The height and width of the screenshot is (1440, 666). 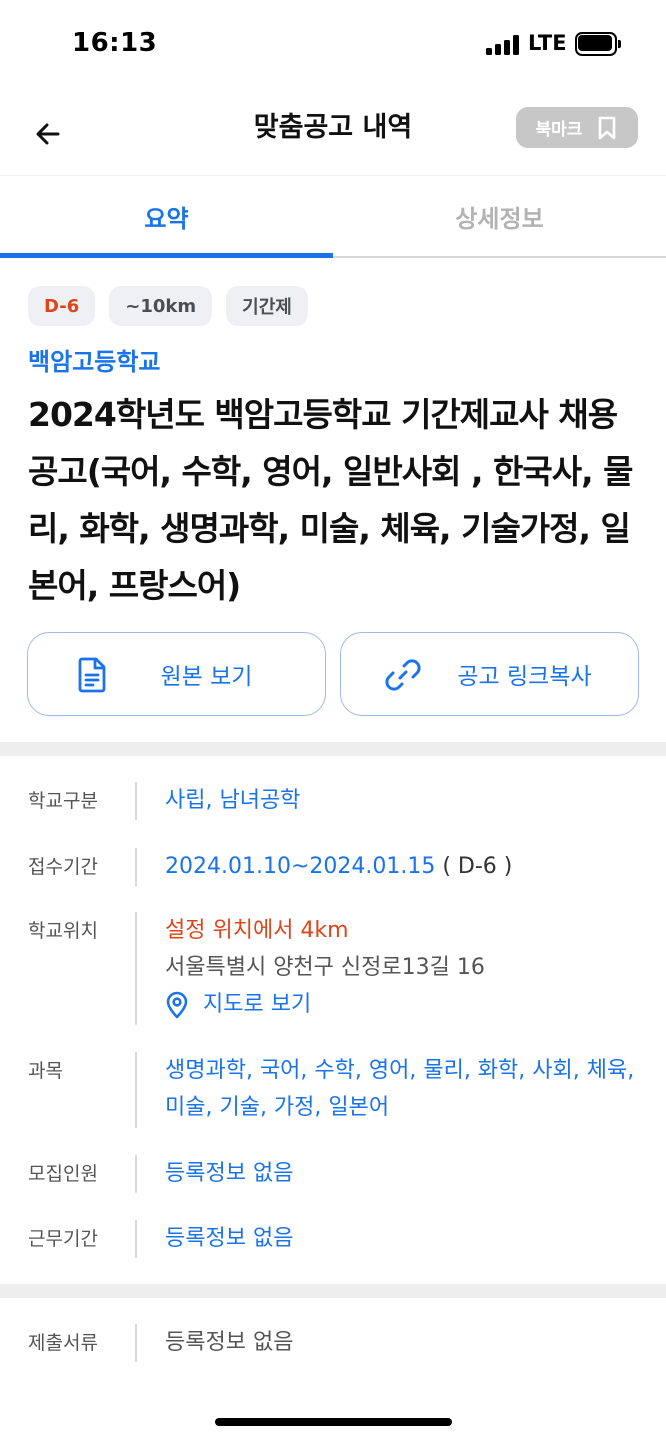 What do you see at coordinates (63, 1343) in the screenshot?
I see `info-label: 제출서류` at bounding box center [63, 1343].